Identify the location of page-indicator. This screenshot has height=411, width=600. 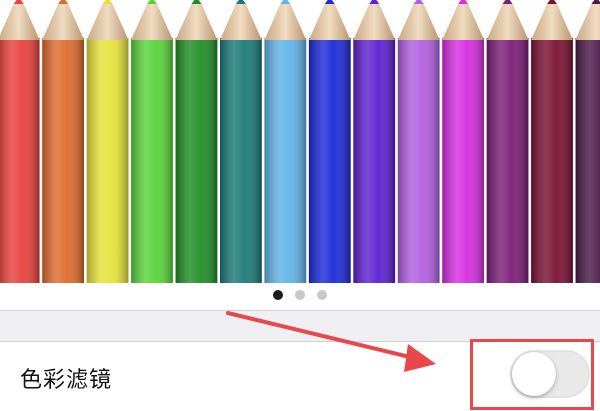
(300, 295).